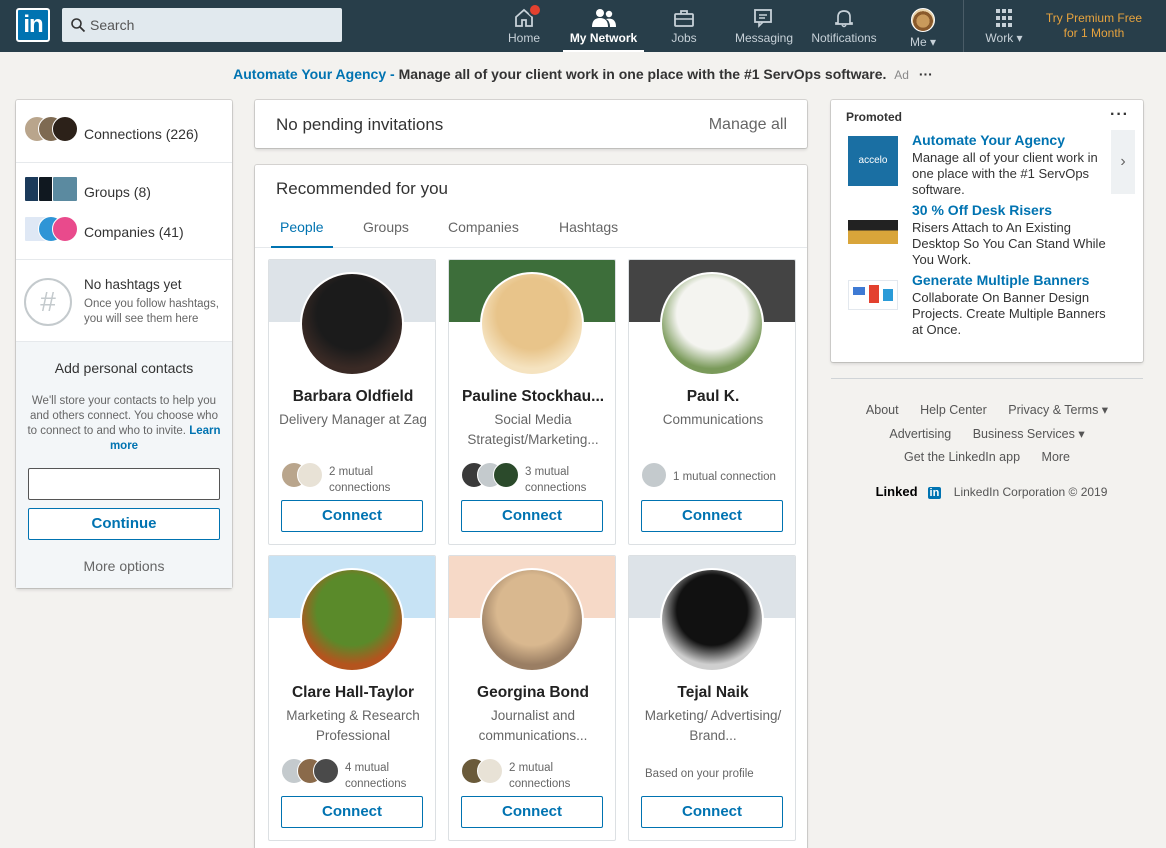 The width and height of the screenshot is (1166, 848). What do you see at coordinates (531, 124) in the screenshot?
I see `pending-invitations: No pending invitations Manage all` at bounding box center [531, 124].